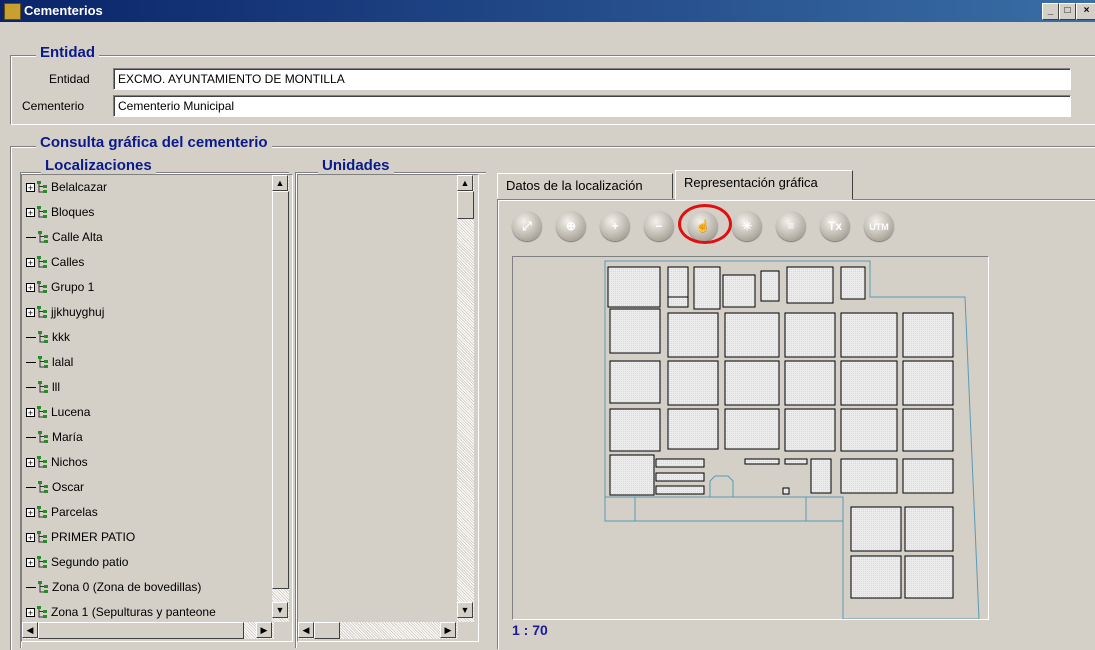 This screenshot has height=650, width=1095. Describe the element at coordinates (60, 212) in the screenshot. I see `tree-item: + Bloques` at that location.